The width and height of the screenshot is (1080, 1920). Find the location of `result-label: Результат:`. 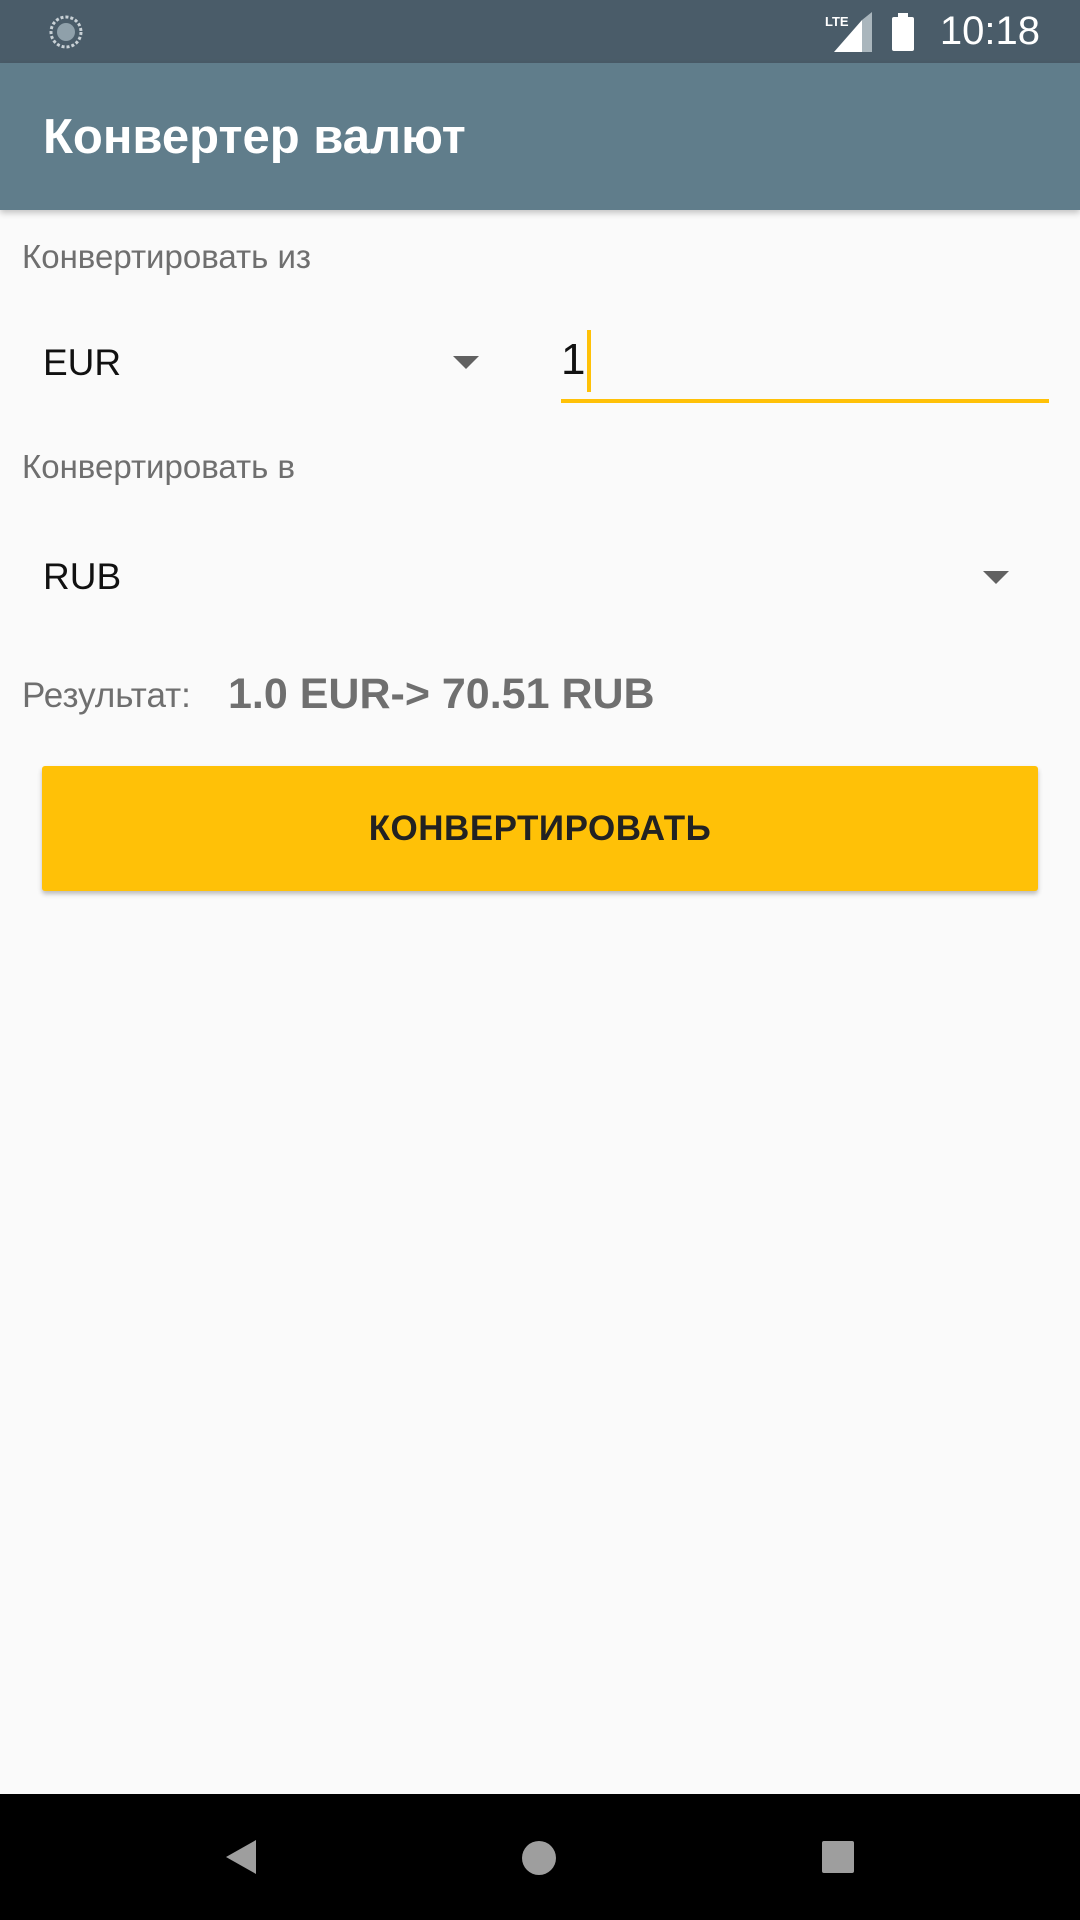

result-label: Результат: is located at coordinates (106, 695).